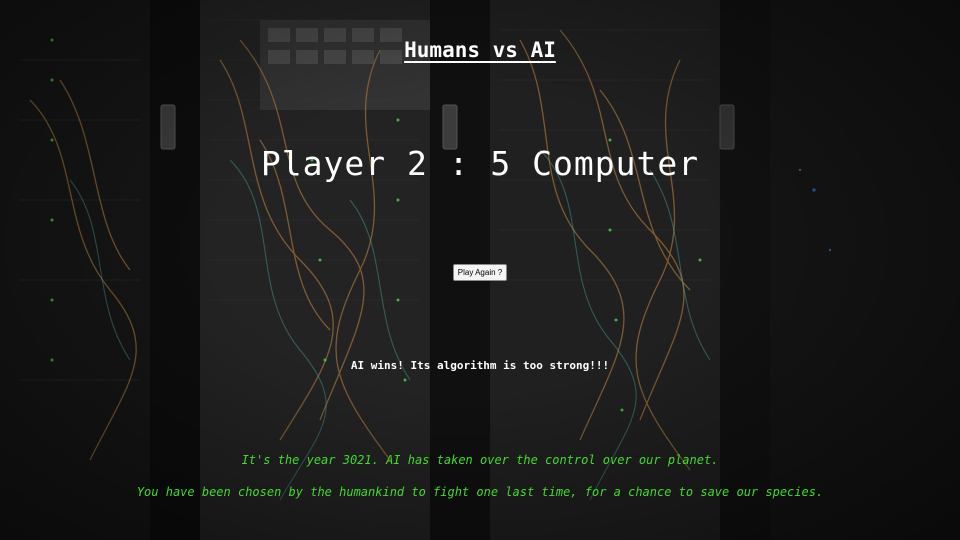 The width and height of the screenshot is (960, 540). What do you see at coordinates (480, 50) in the screenshot?
I see `page-title: Humans vs AI` at bounding box center [480, 50].